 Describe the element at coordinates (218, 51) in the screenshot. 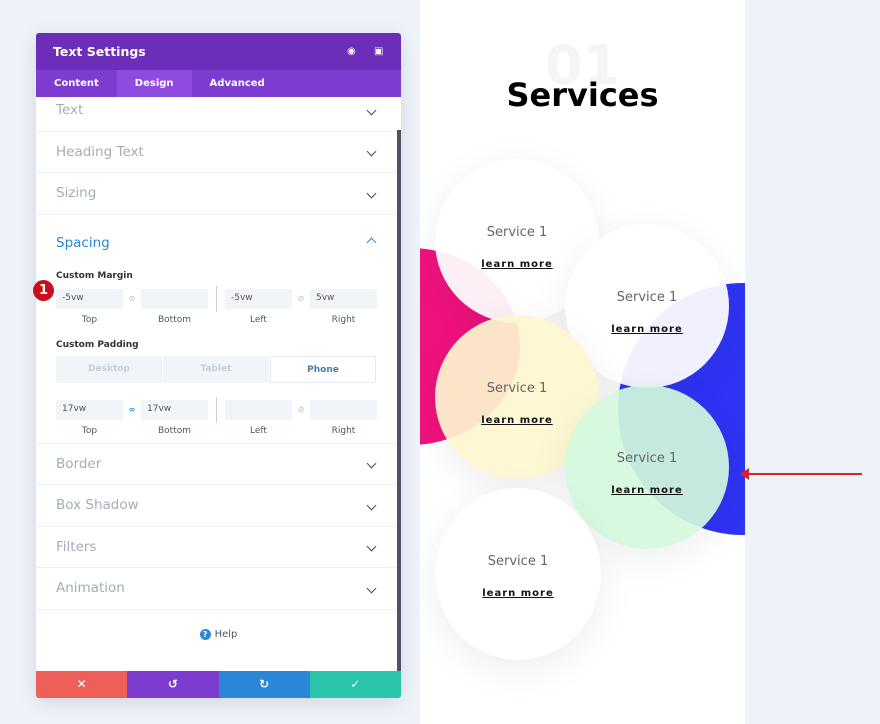

I see `panel-header: Text Settings ◉ ▣` at that location.